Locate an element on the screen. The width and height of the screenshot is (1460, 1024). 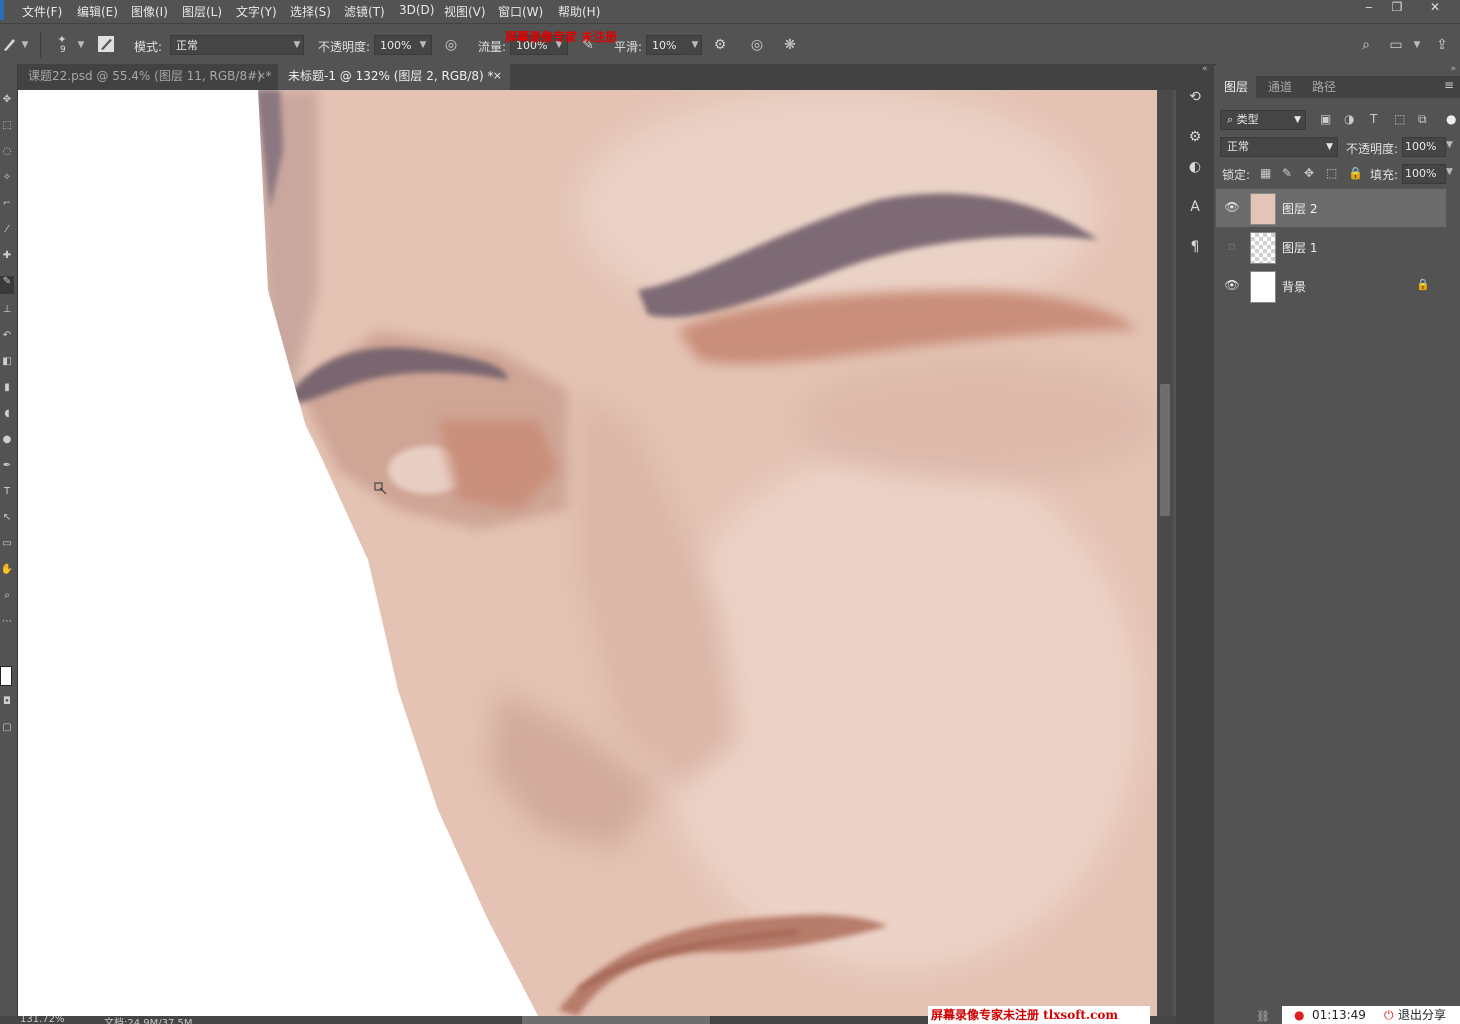
lock-pixels-icon: ✎ is located at coordinates (1287, 173).